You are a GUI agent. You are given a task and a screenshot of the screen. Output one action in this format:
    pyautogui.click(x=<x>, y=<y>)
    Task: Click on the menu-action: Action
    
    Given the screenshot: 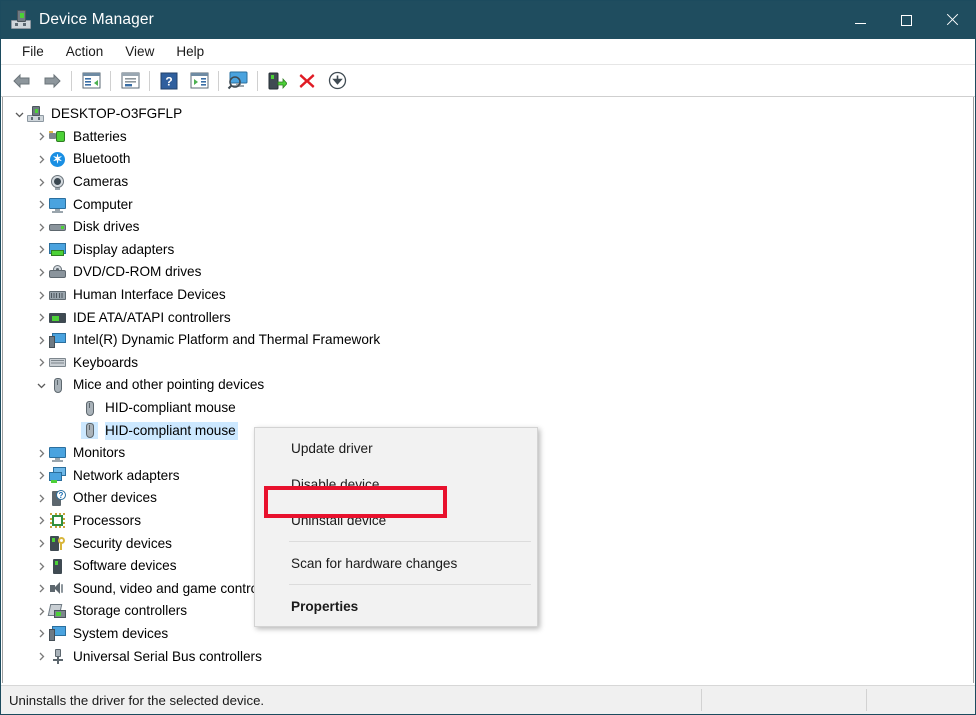 What is the action you would take?
    pyautogui.click(x=85, y=51)
    